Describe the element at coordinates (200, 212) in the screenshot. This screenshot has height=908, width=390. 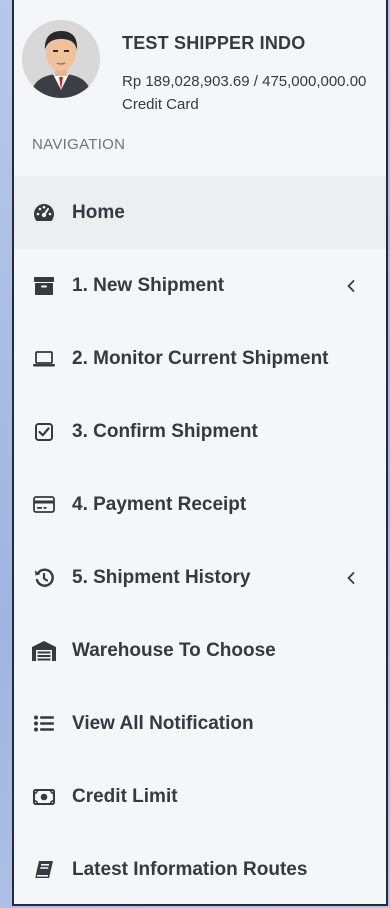
I see `nav-item-home: Home` at that location.